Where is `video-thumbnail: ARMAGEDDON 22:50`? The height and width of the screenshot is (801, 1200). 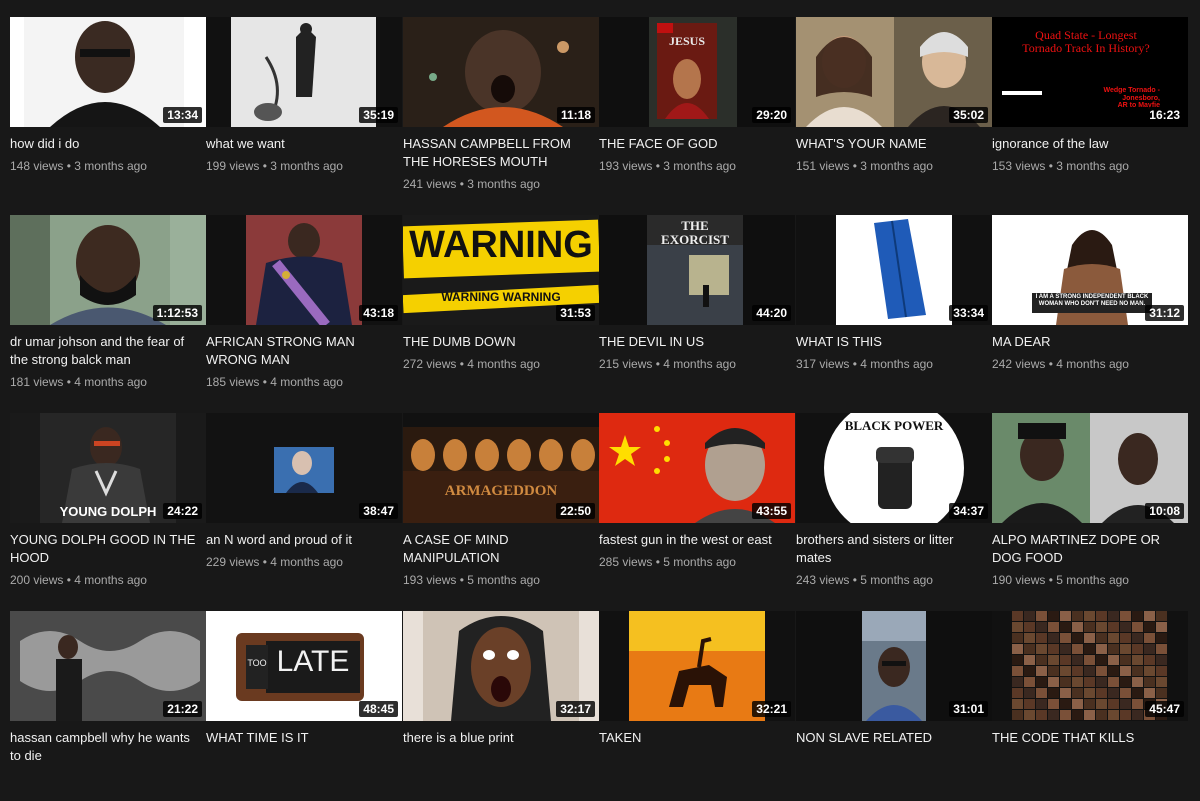
video-thumbnail: ARMAGEDDON 22:50 is located at coordinates (501, 468).